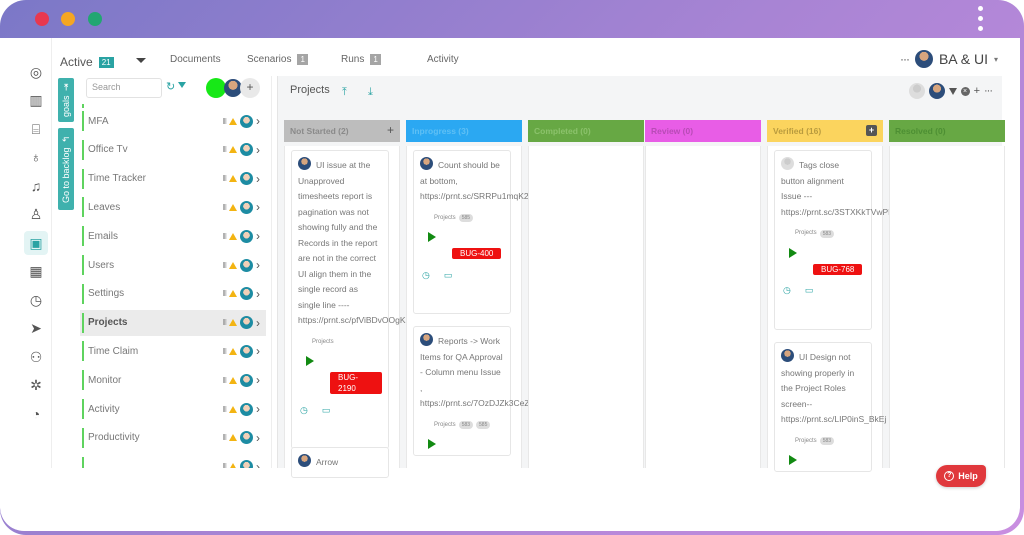  Describe the element at coordinates (36, 328) in the screenshot. I see `send-icon: ➤` at that location.